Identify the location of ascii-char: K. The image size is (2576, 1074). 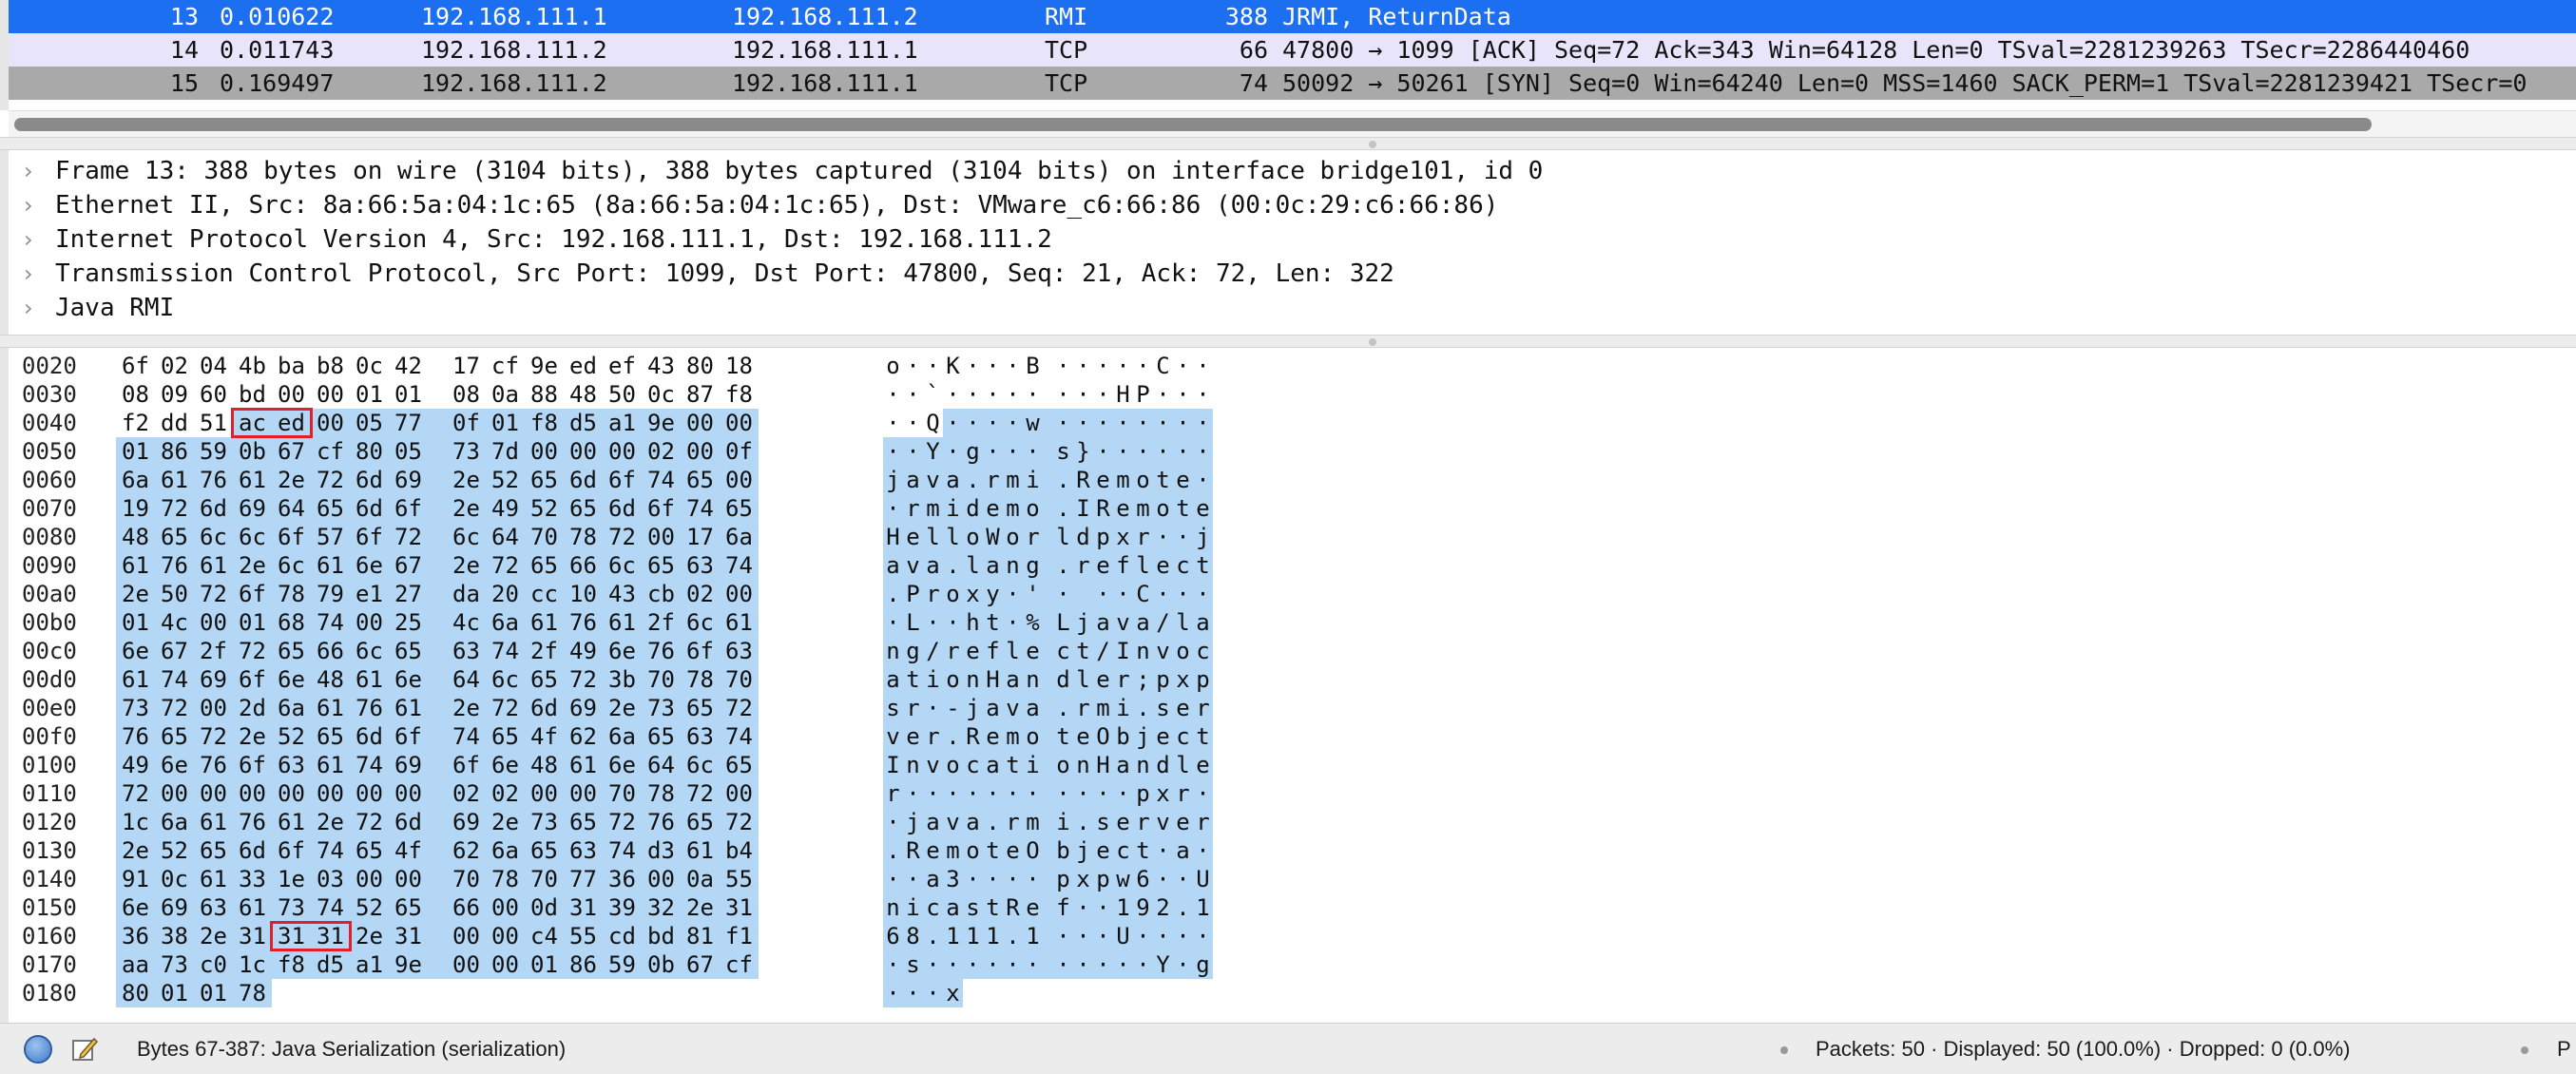
(953, 366).